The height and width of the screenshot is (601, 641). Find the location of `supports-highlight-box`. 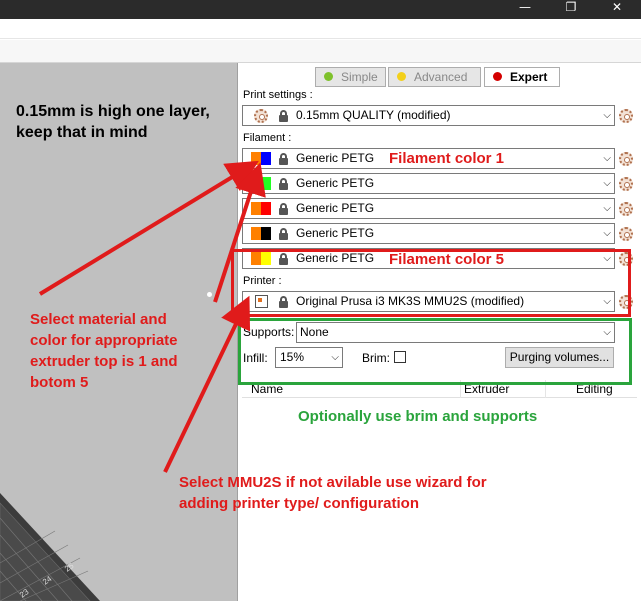

supports-highlight-box is located at coordinates (435, 351).